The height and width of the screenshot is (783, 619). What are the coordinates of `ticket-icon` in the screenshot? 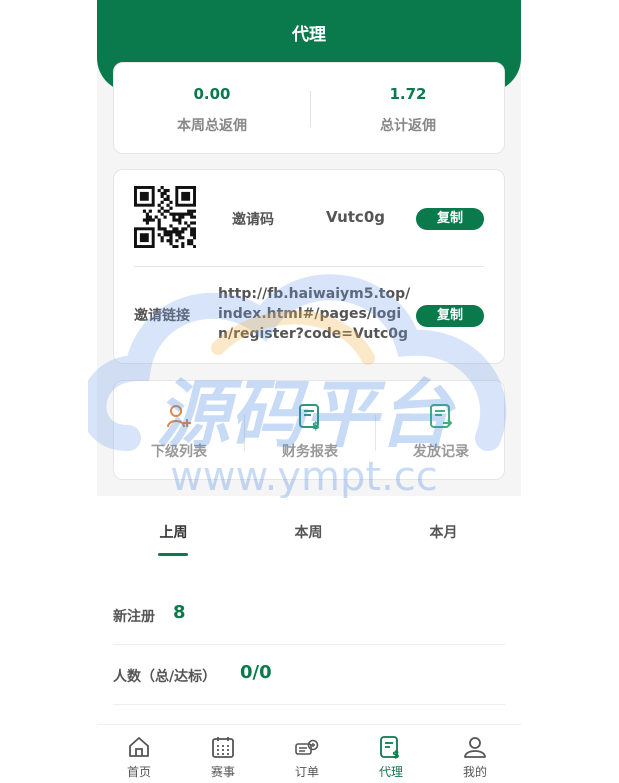 It's located at (307, 747).